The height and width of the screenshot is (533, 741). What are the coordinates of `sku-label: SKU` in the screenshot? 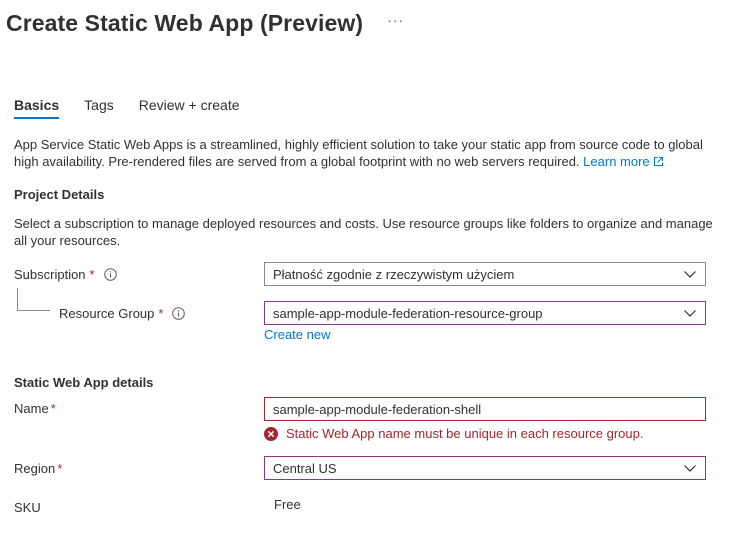 It's located at (27, 507).